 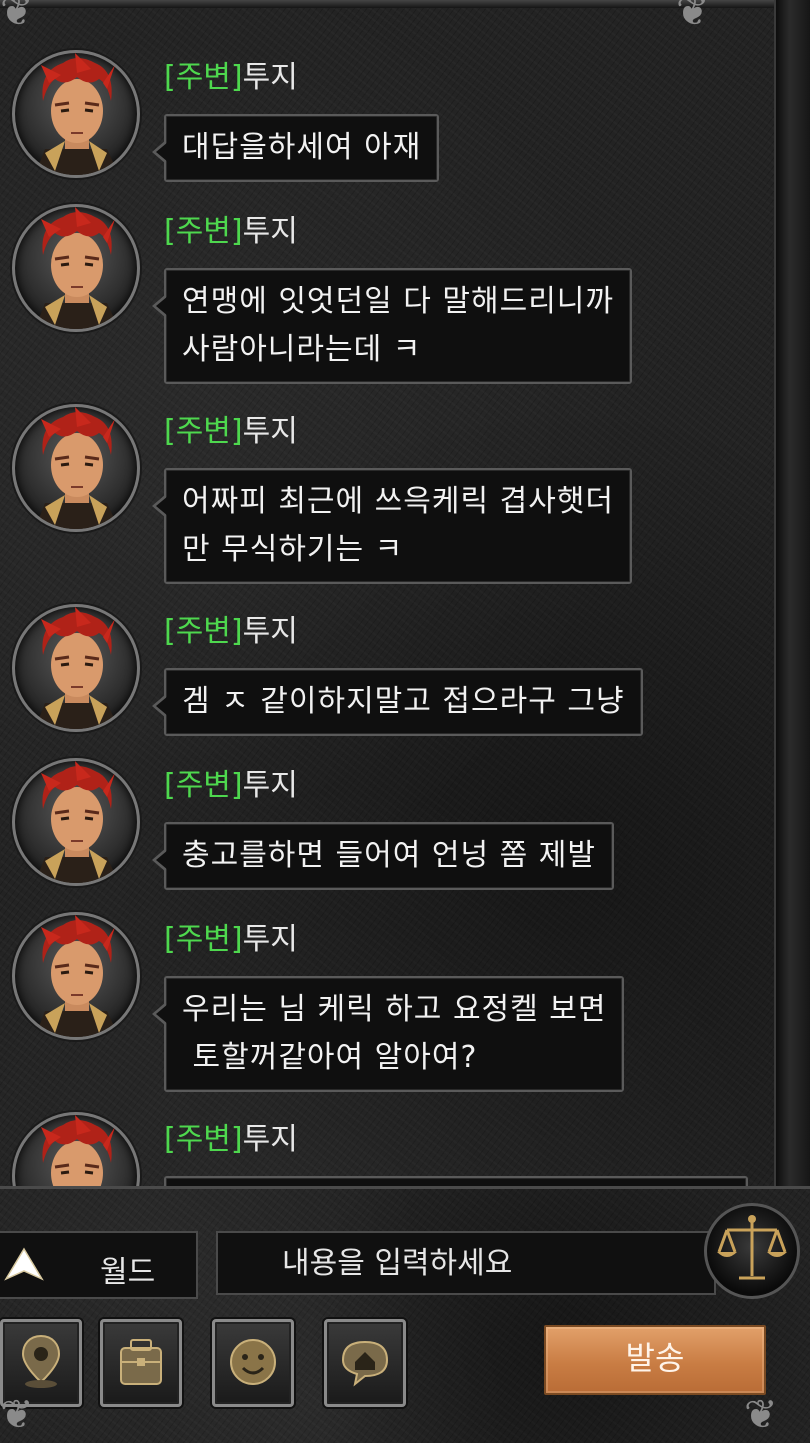 I want to click on location-pin-icon, so click(x=41, y=1361).